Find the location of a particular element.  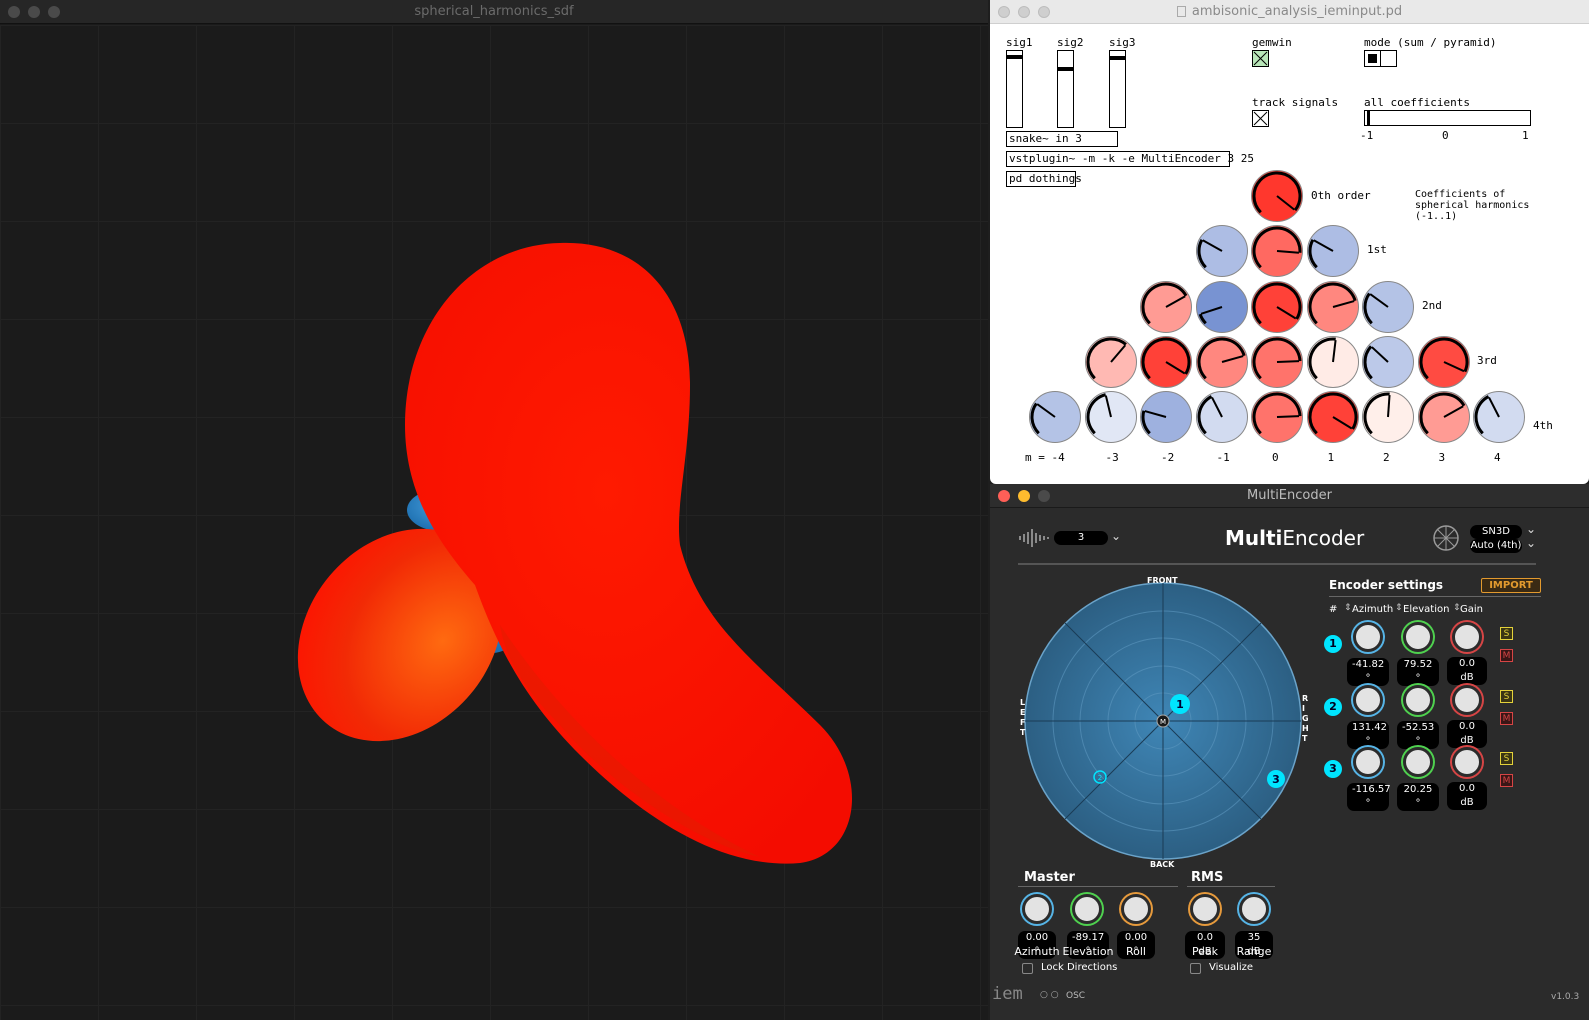

gemwin-toggle is located at coordinates (1260, 58).